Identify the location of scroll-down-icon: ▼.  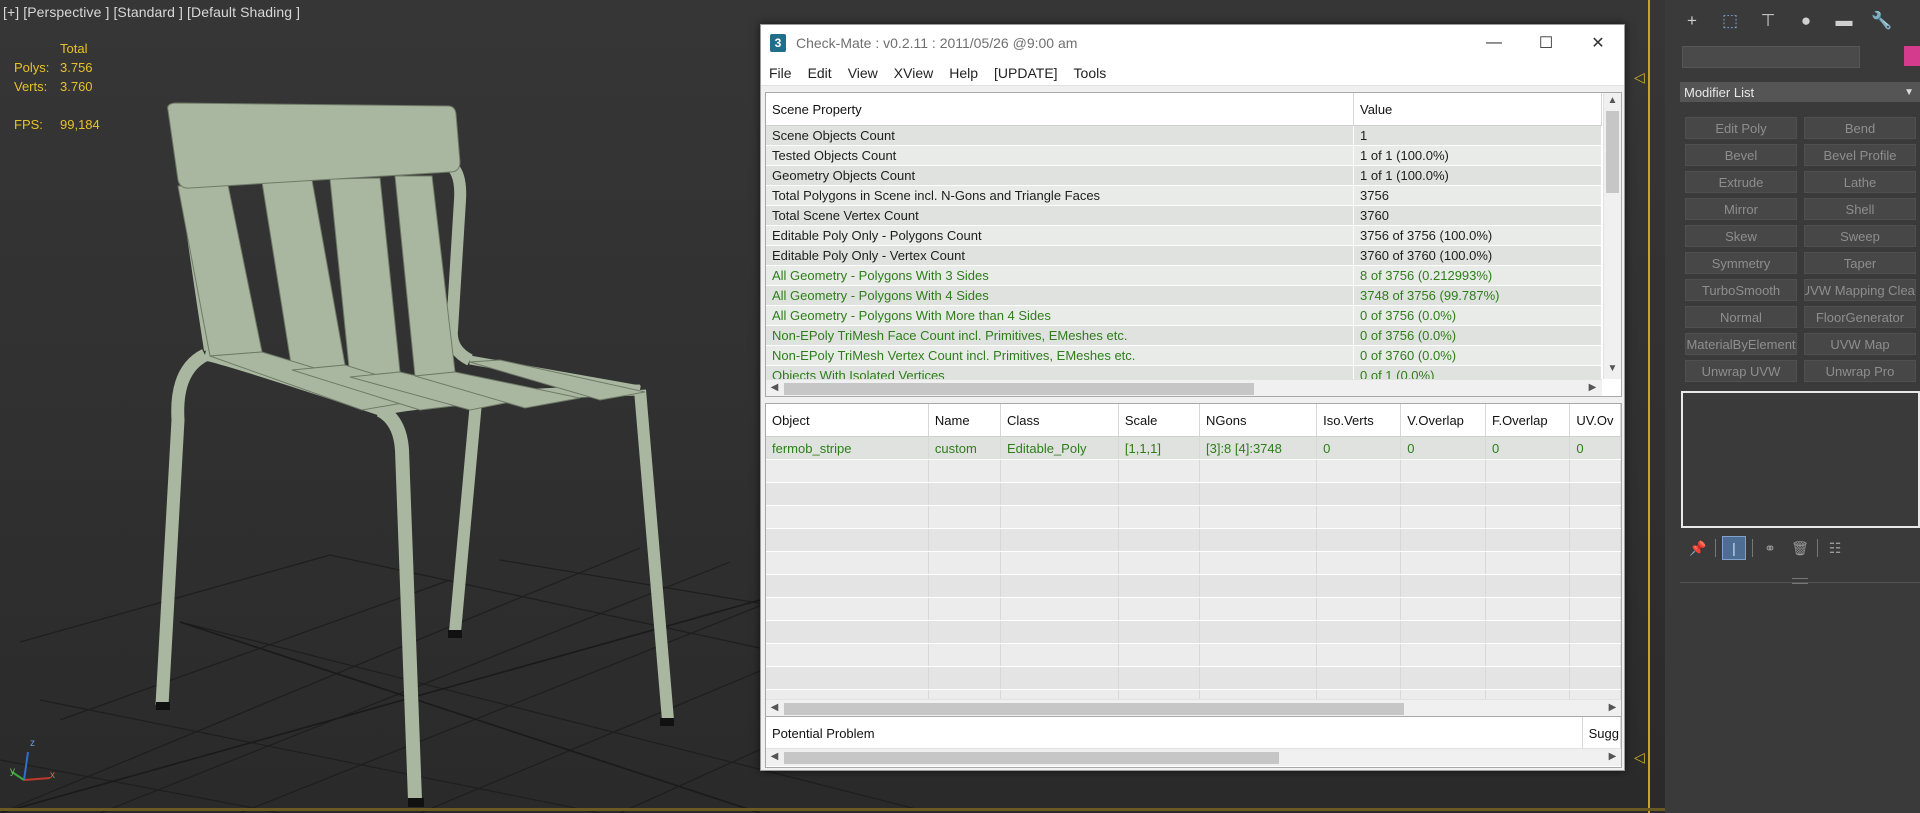
(1612, 368).